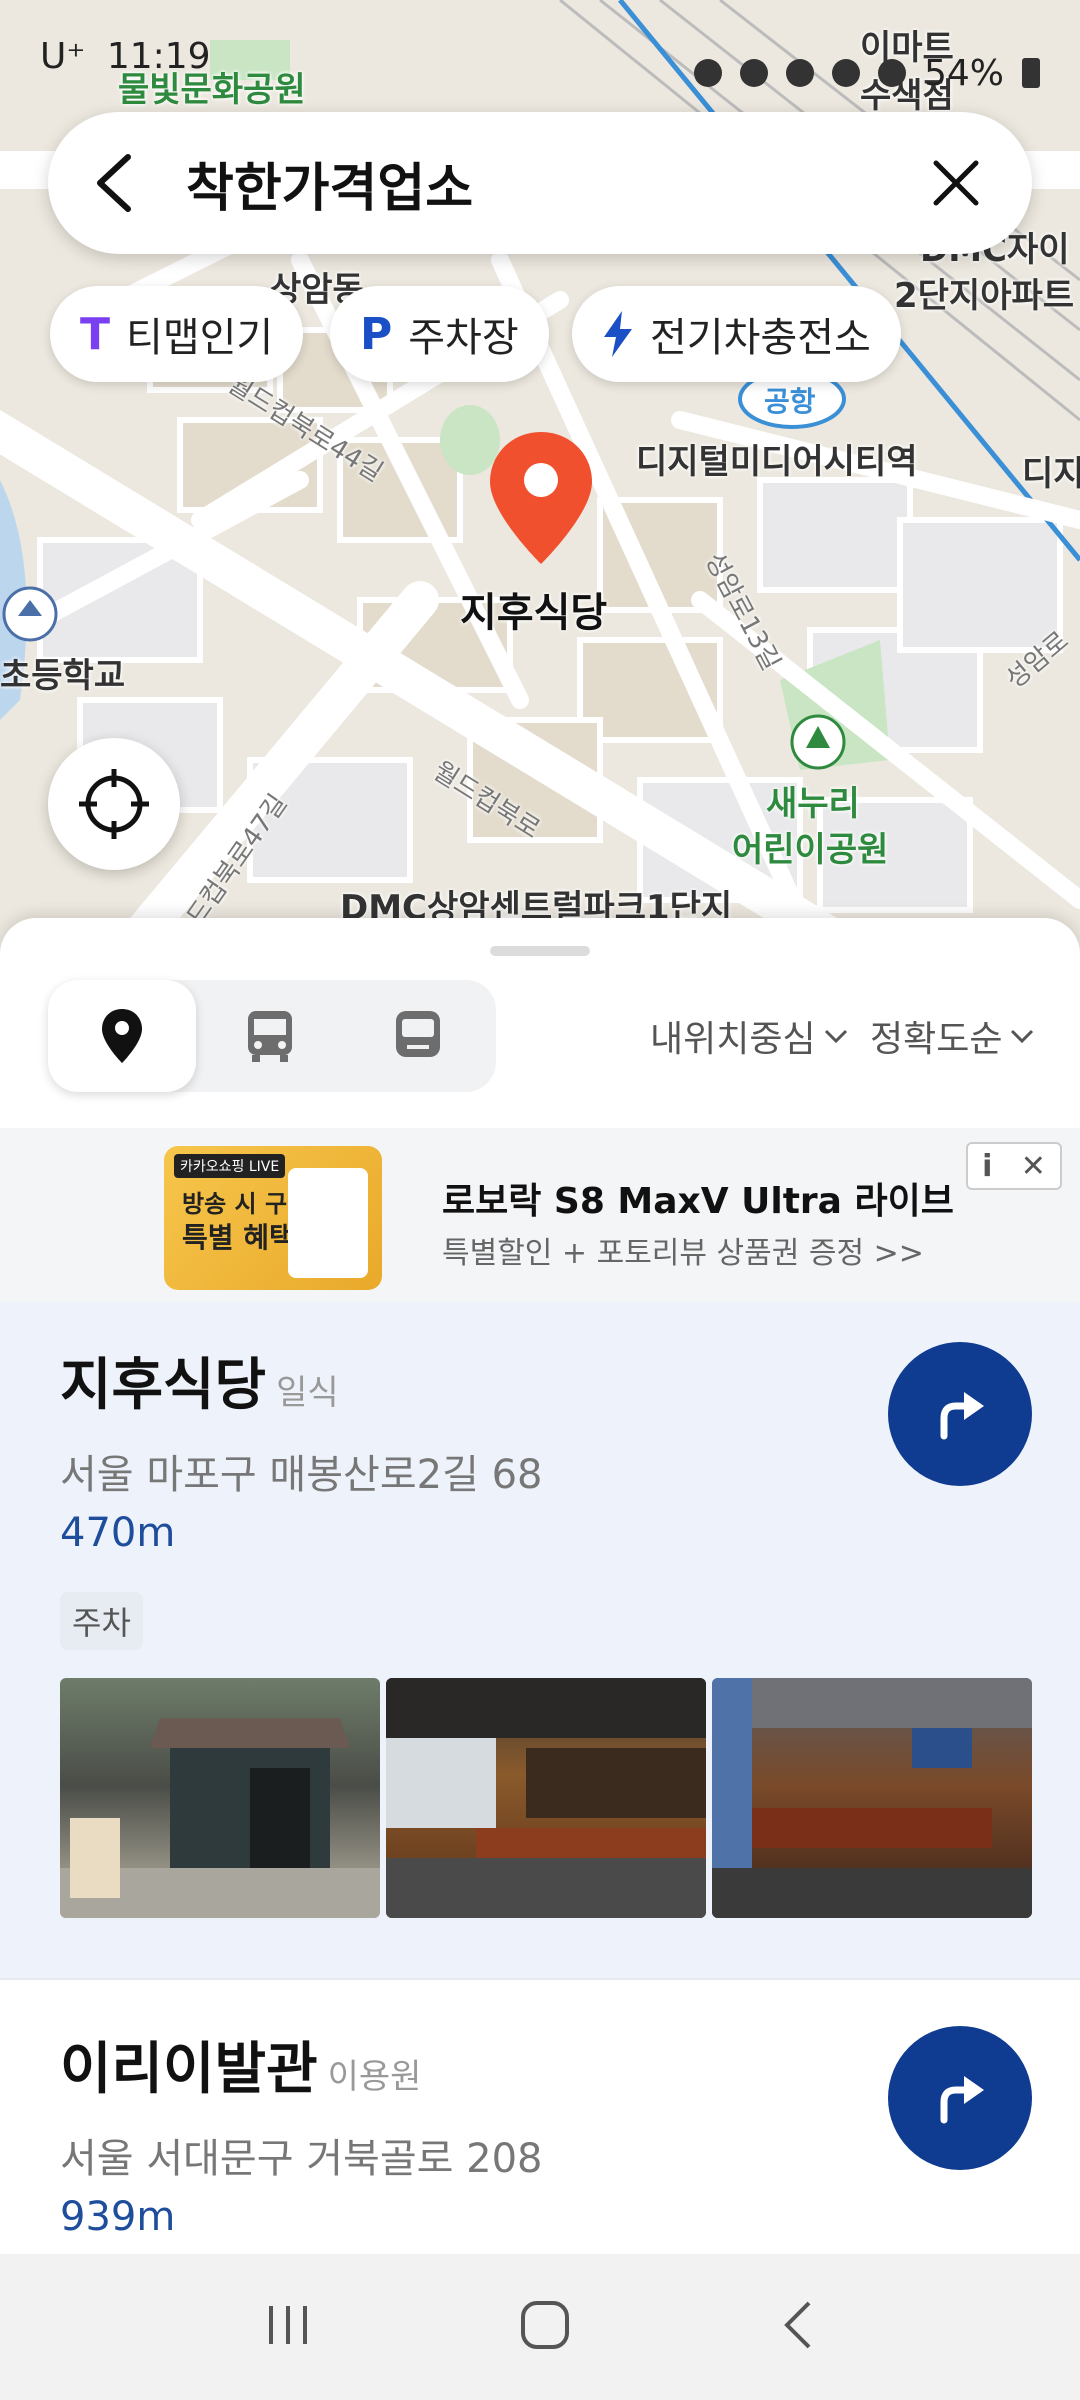  I want to click on chip-tmap-popular: T 티맵인기, so click(177, 334).